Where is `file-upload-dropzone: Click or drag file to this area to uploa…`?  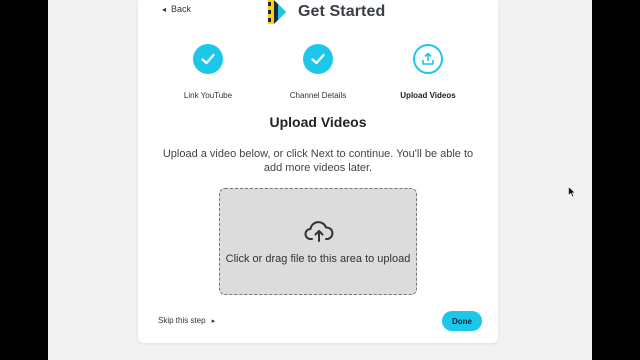
file-upload-dropzone: Click or drag file to this area to uploa… is located at coordinates (318, 241).